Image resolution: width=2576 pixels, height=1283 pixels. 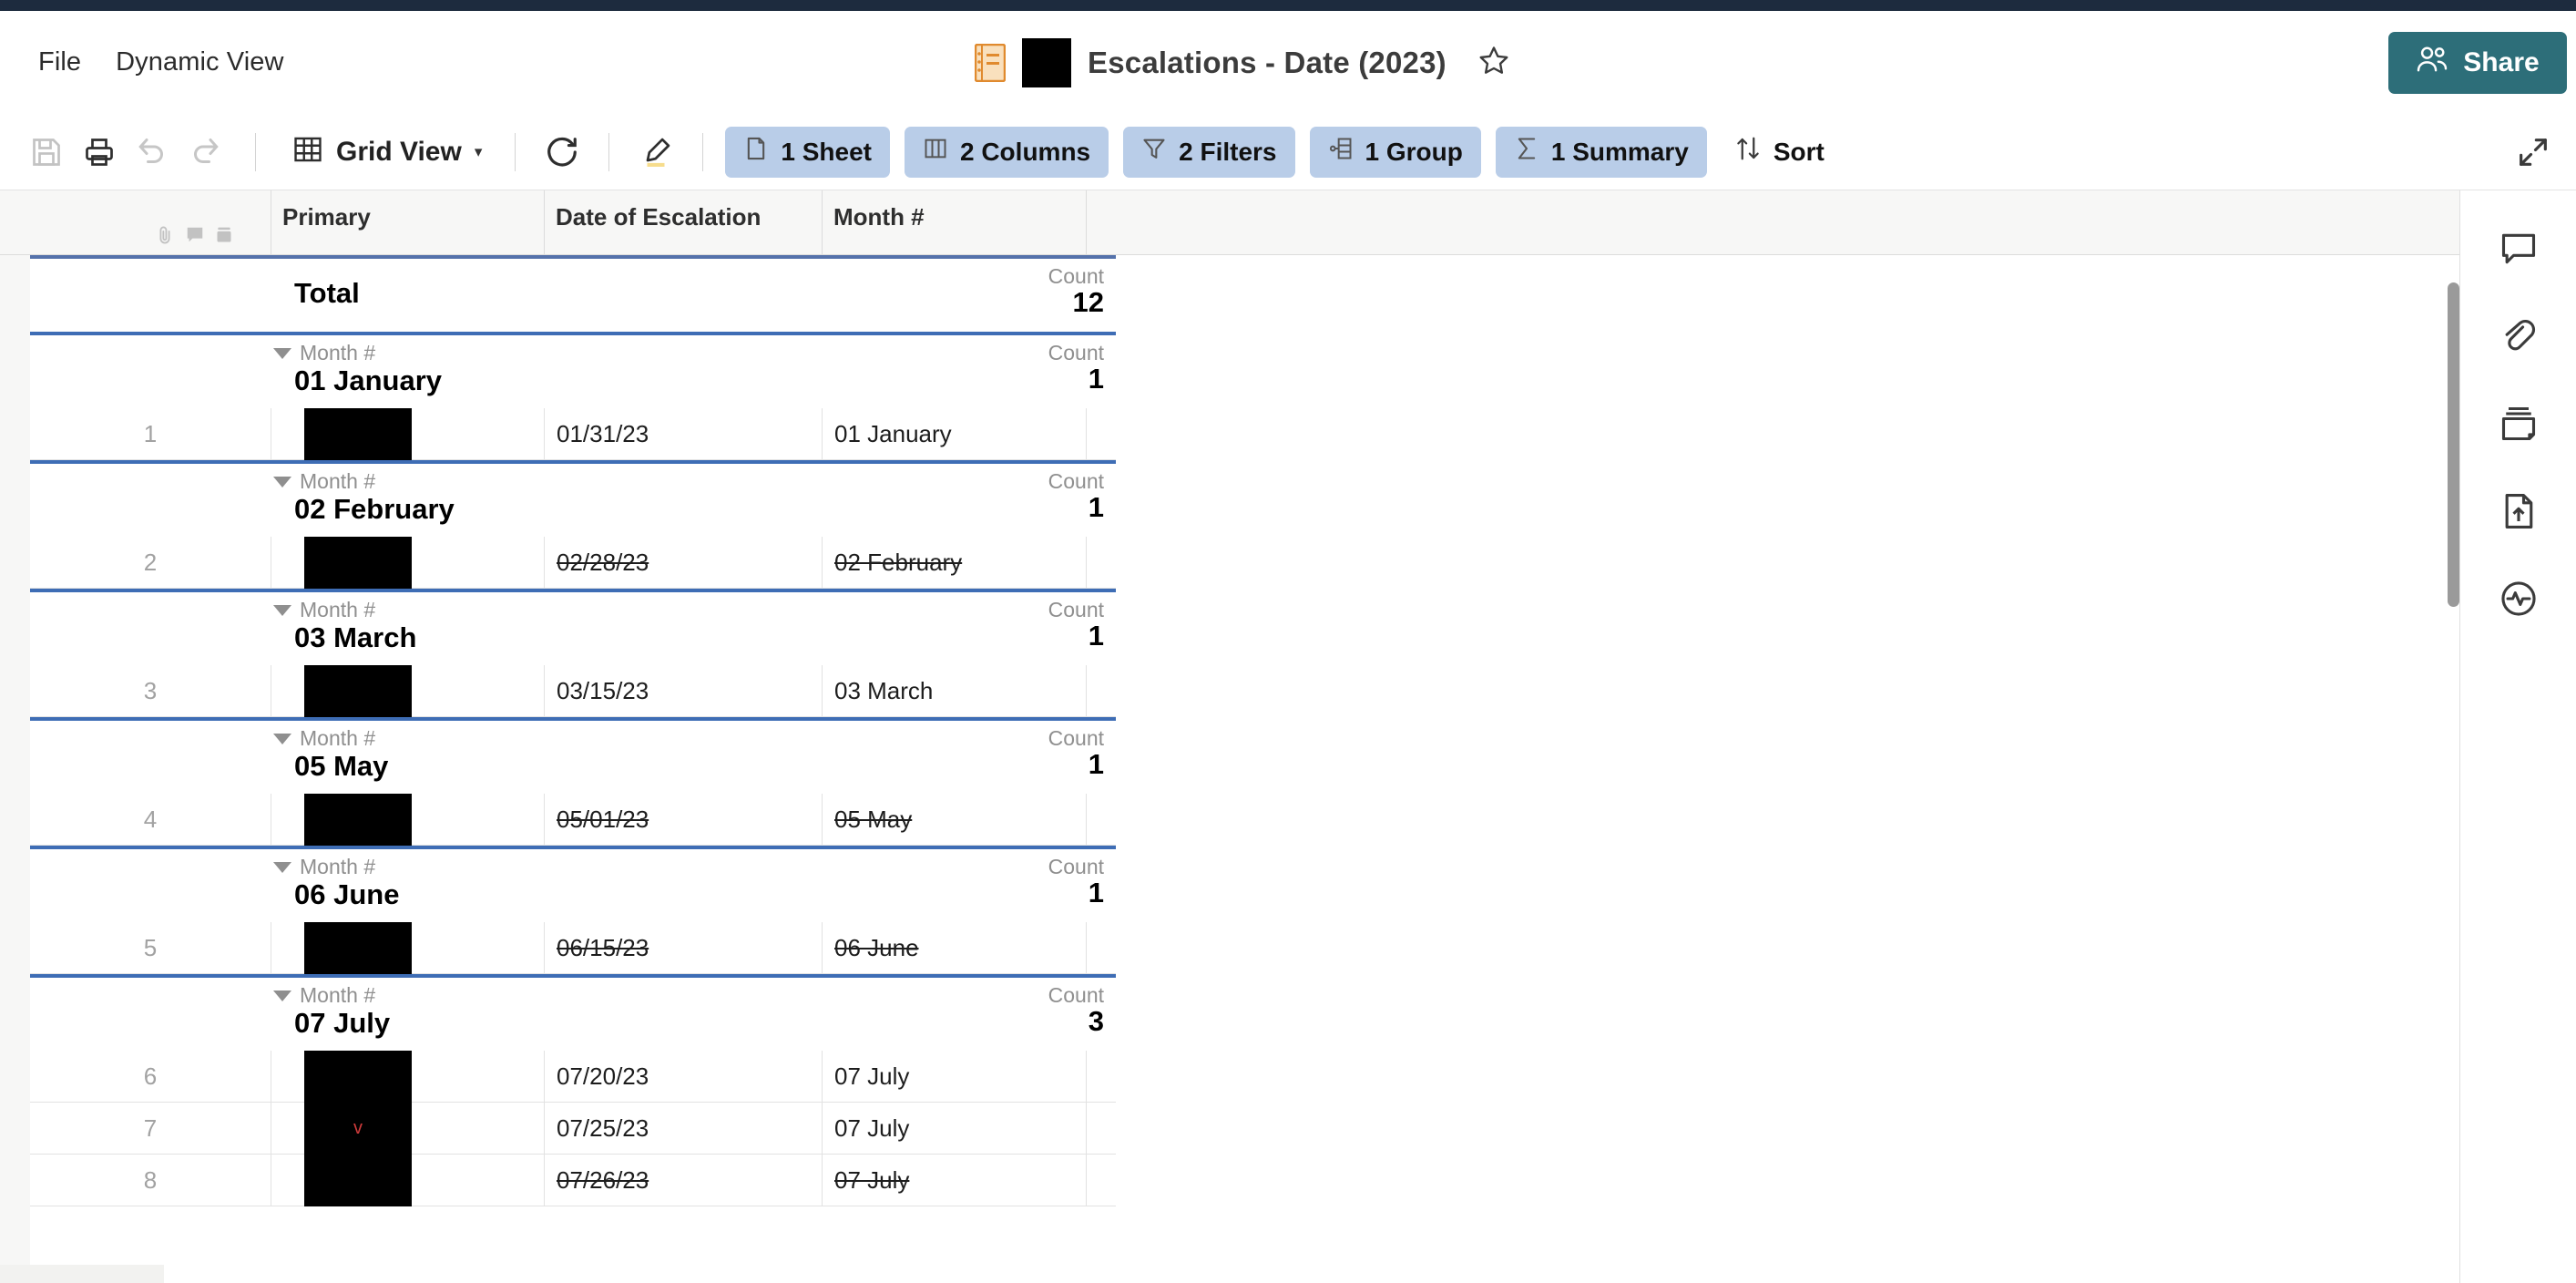 I want to click on column-header-date: Date of Escalation, so click(x=684, y=223).